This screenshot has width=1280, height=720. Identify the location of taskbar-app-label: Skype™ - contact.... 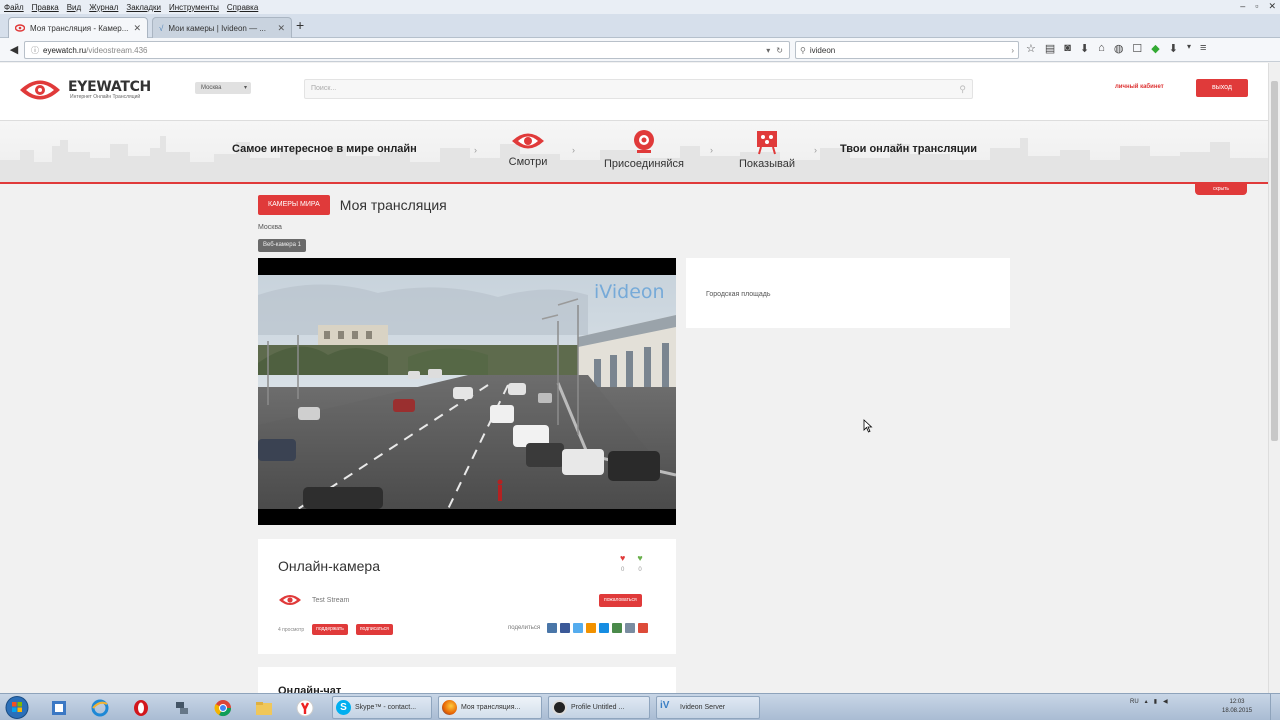
(386, 707).